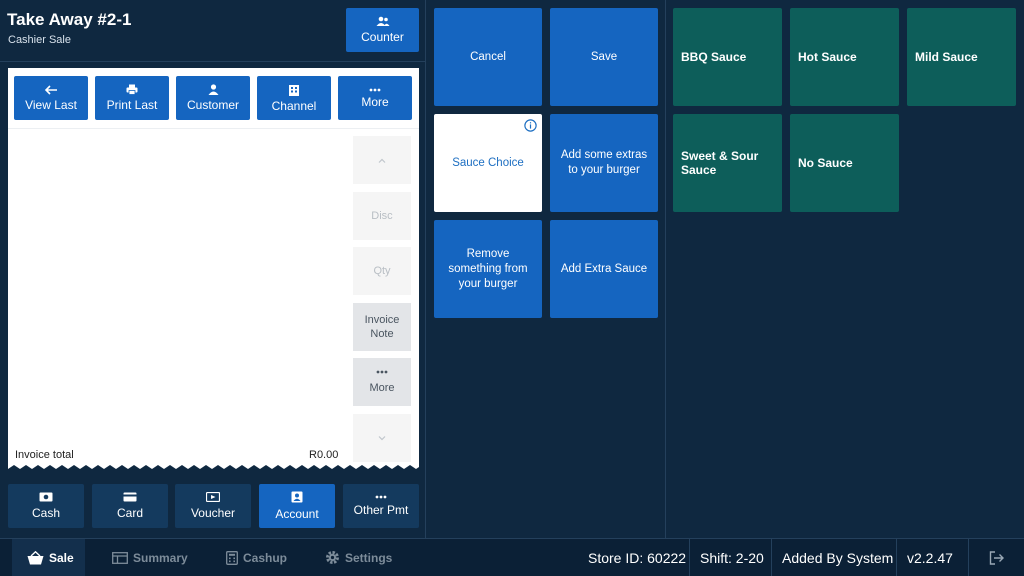  What do you see at coordinates (714, 57) in the screenshot?
I see `sauce-label: BBQ Sauce` at bounding box center [714, 57].